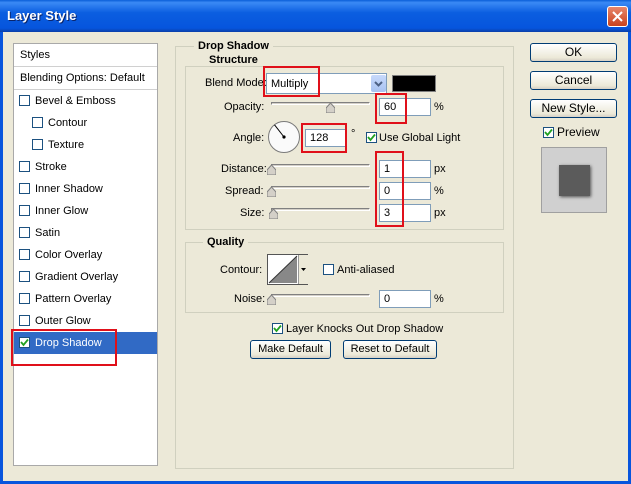 The width and height of the screenshot is (631, 484). I want to click on color-overlay-checkbox, so click(24, 254).